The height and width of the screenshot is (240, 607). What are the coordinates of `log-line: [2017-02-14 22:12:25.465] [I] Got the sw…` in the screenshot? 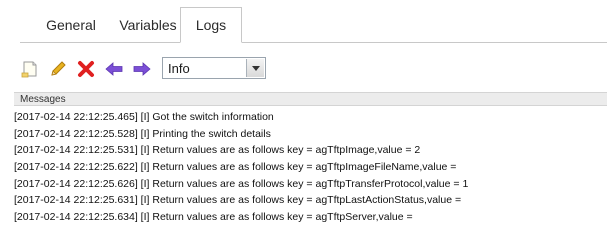 It's located at (144, 117).